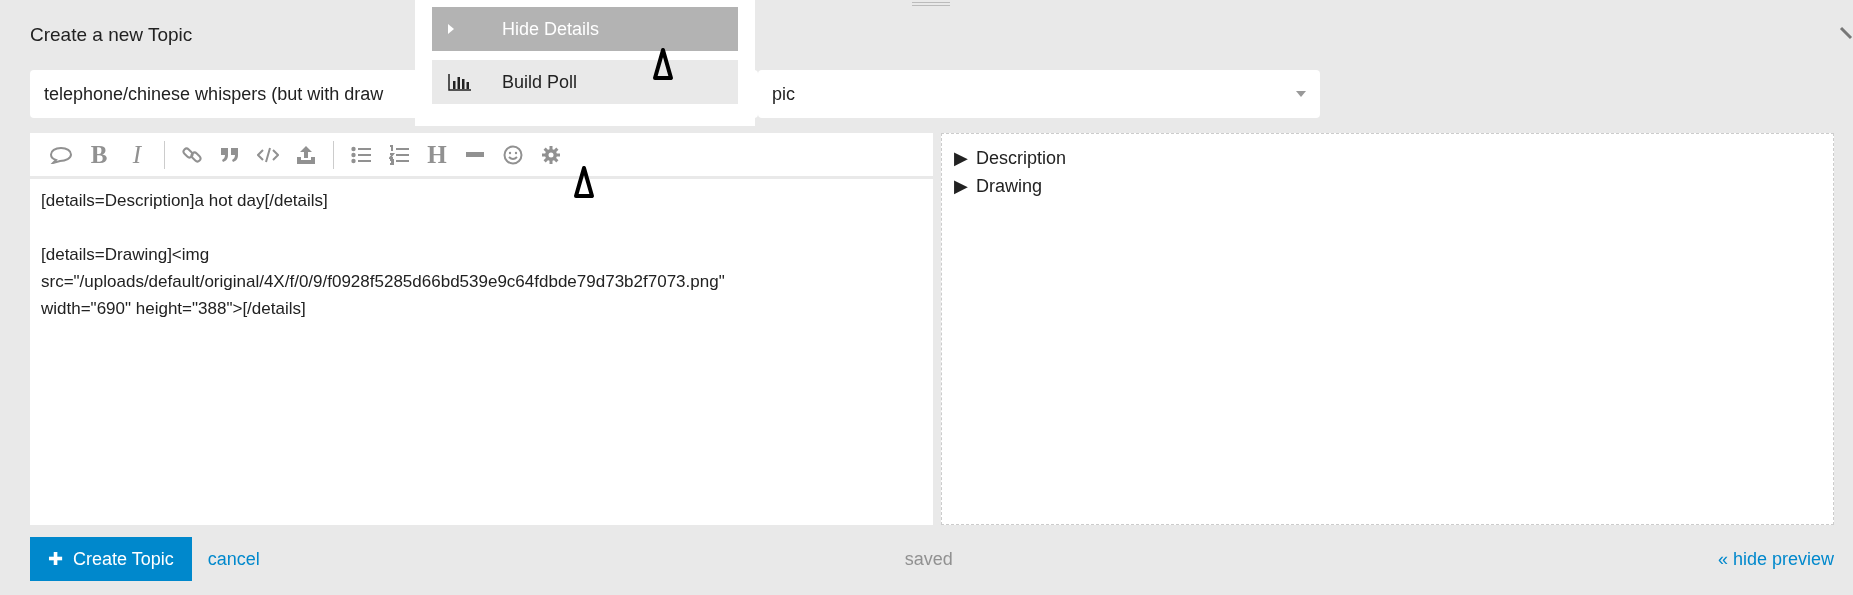  What do you see at coordinates (111, 35) in the screenshot?
I see `composer-title: Create a new Topic` at bounding box center [111, 35].